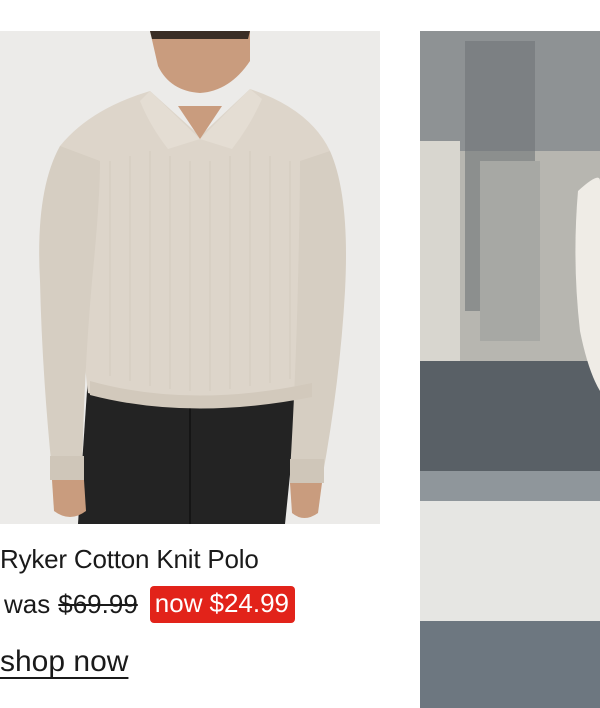  What do you see at coordinates (64, 662) in the screenshot?
I see `shop-now-link: shop now` at bounding box center [64, 662].